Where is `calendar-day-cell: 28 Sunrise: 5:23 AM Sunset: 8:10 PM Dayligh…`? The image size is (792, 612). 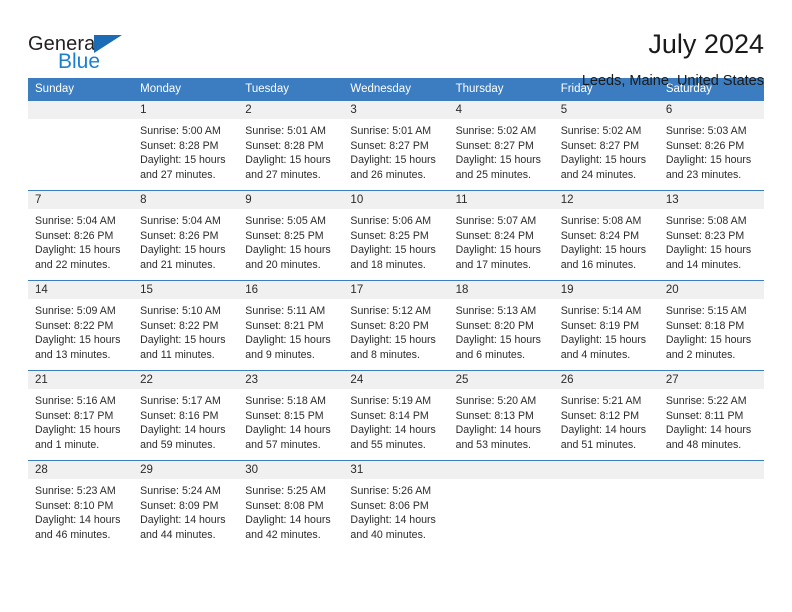
calendar-day-cell: 28 Sunrise: 5:23 AM Sunset: 8:10 PM Dayligh… is located at coordinates (81, 505).